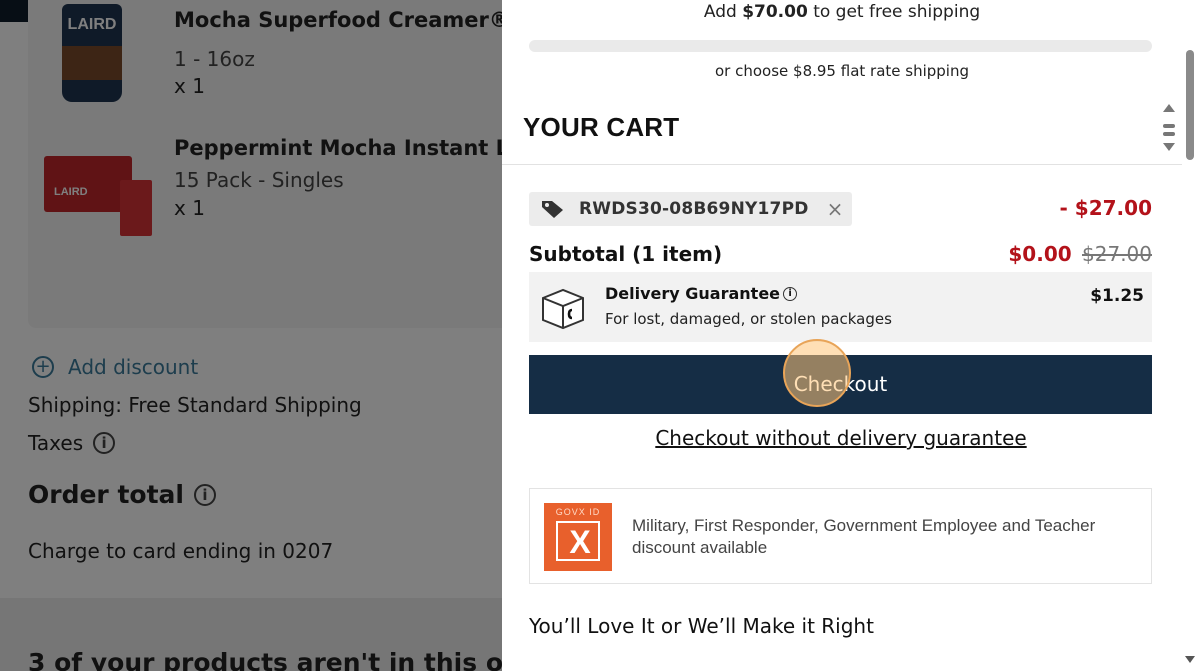  Describe the element at coordinates (835, 209) in the screenshot. I see `close-icon: ×` at that location.